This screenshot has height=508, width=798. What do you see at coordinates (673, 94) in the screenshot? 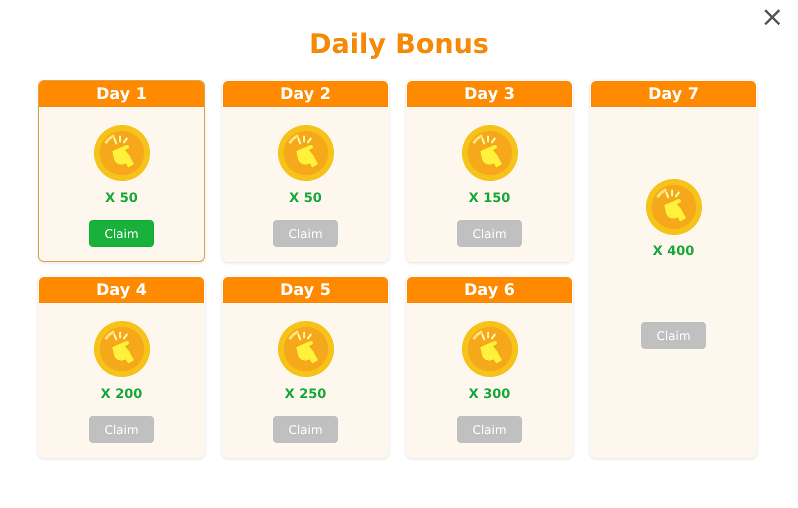
I see `day-label: Day 7` at bounding box center [673, 94].